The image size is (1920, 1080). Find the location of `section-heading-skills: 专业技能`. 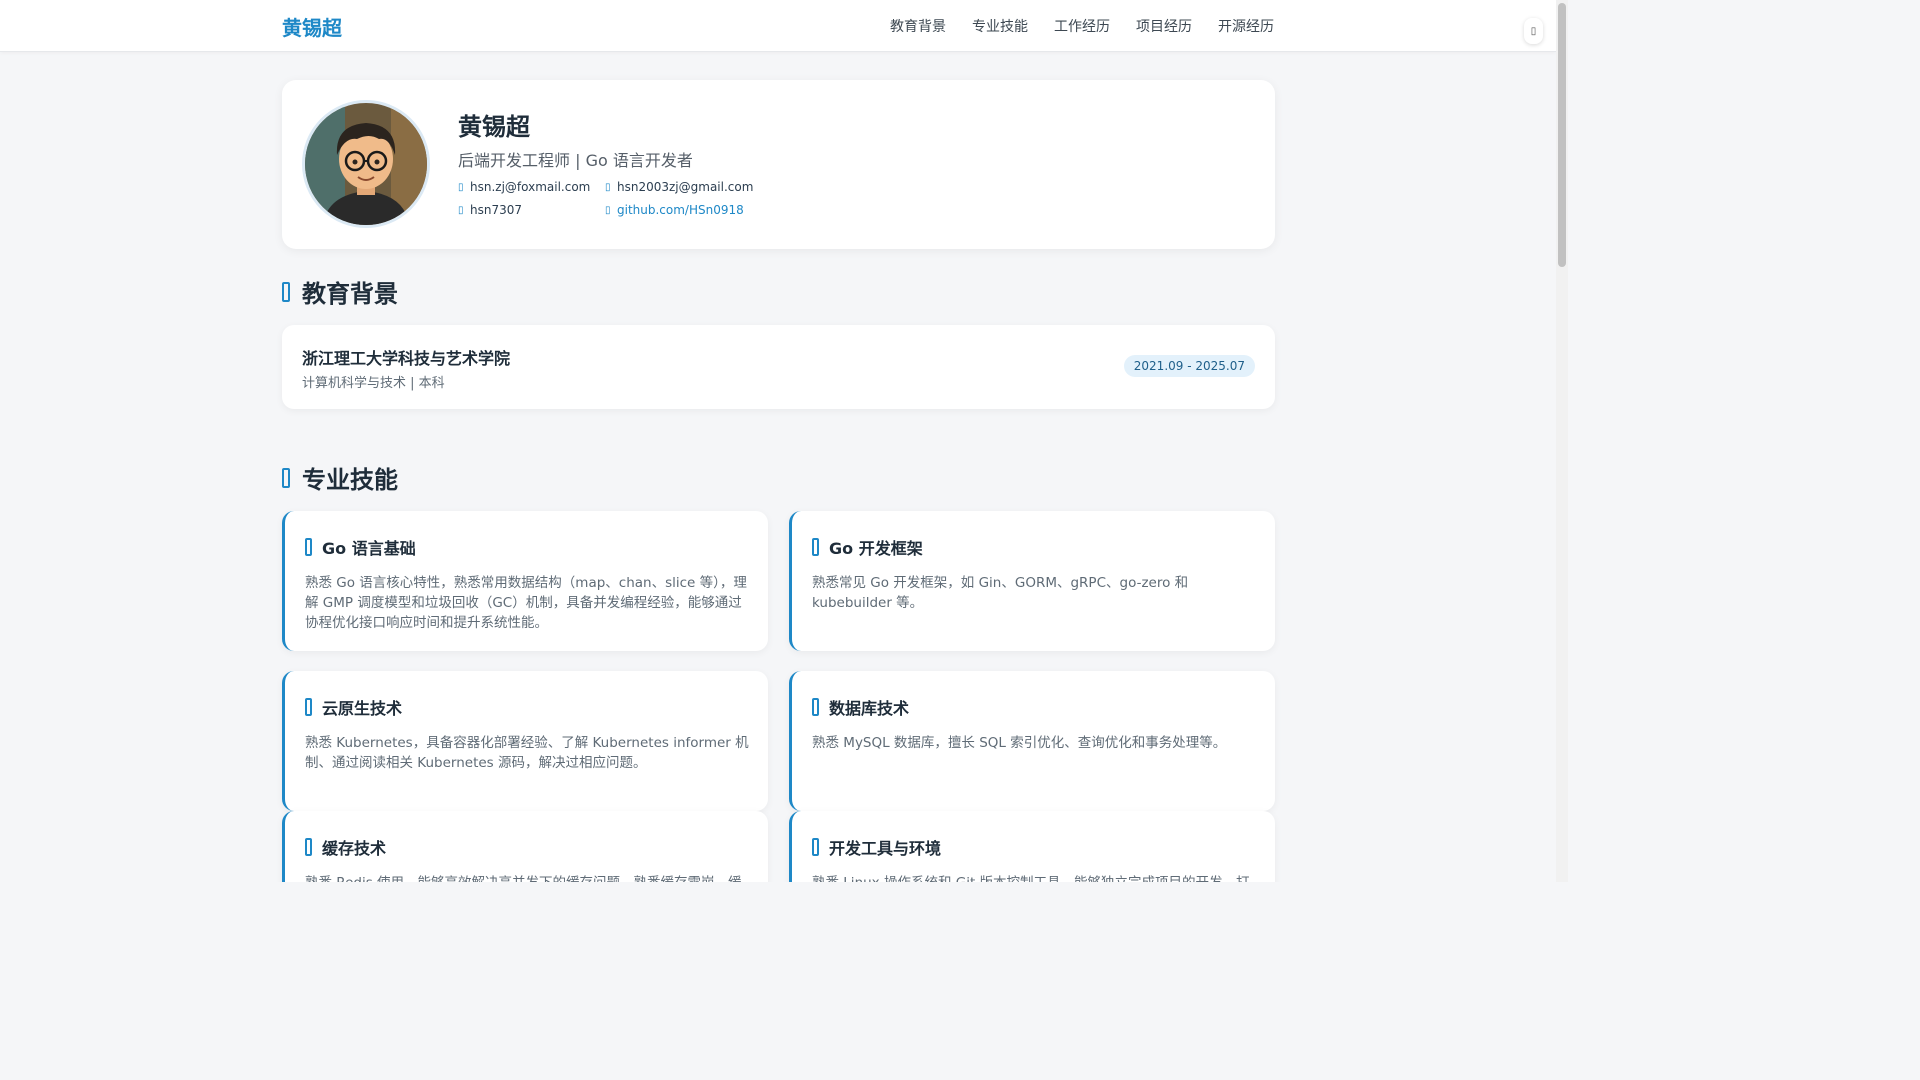

section-heading-skills: 专业技能 is located at coordinates (340, 477).